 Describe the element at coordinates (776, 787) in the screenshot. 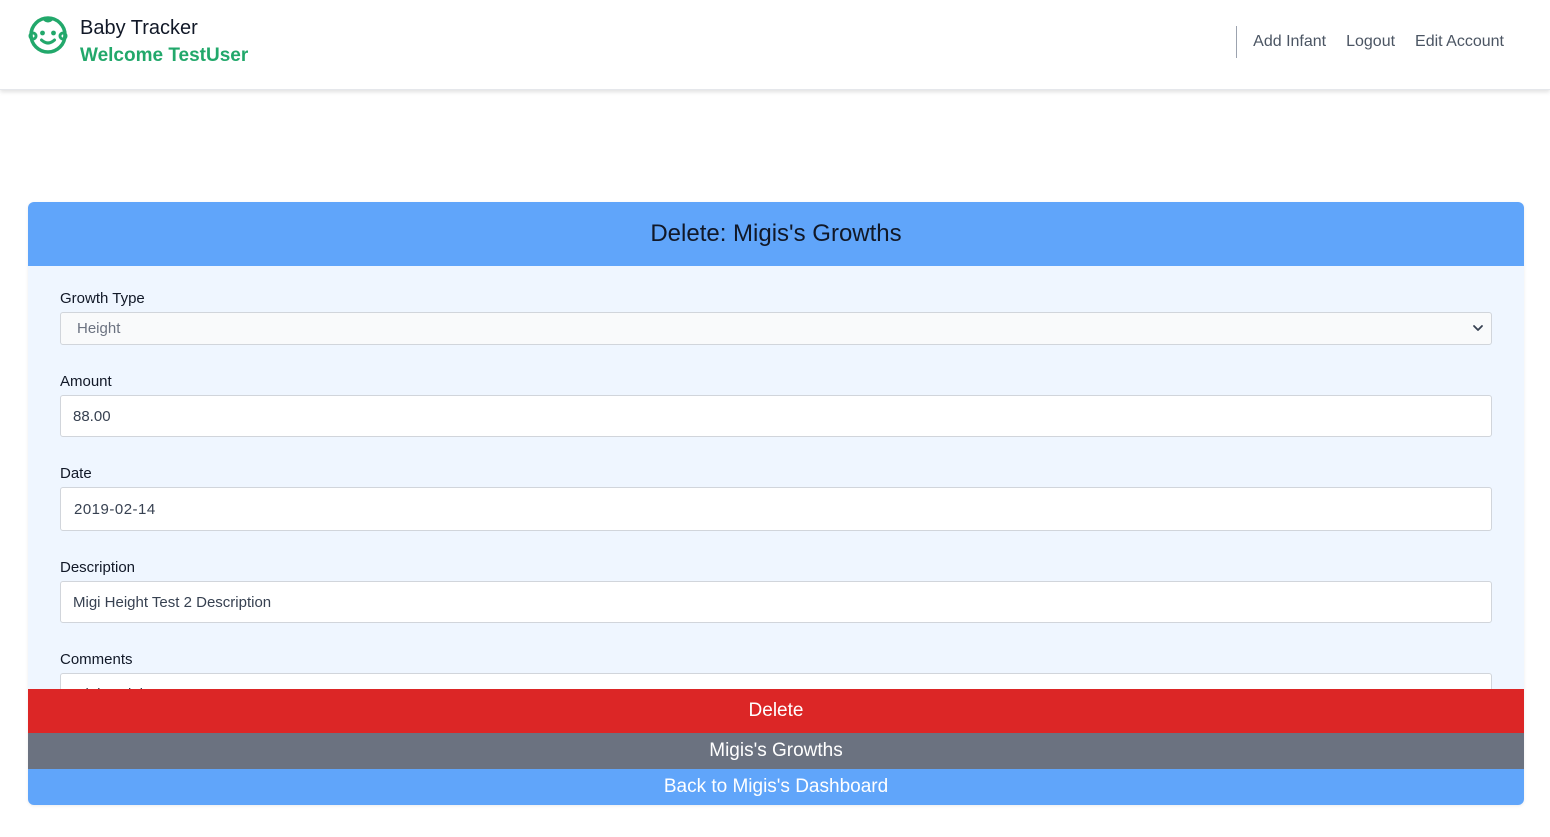

I see `back-to-dashboard-button: Back to Migis's Dashboard` at that location.